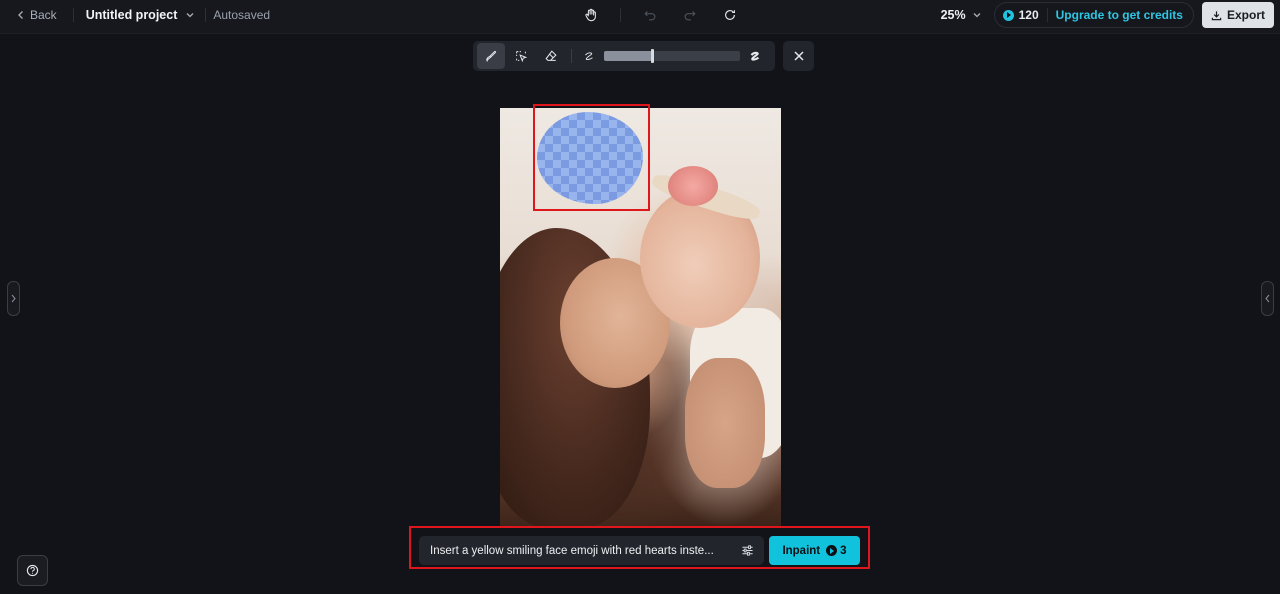 Image resolution: width=1280 pixels, height=594 pixels. I want to click on refresh-icon, so click(730, 15).